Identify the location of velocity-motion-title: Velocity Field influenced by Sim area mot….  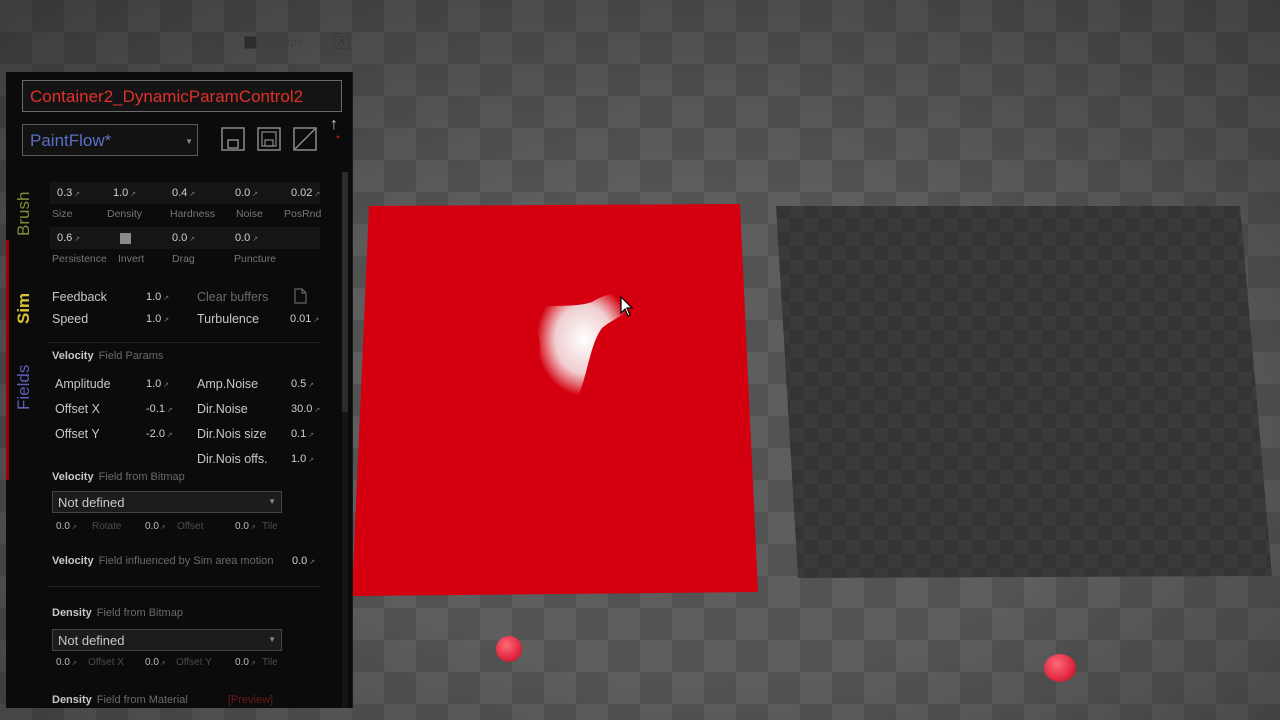
(162, 561).